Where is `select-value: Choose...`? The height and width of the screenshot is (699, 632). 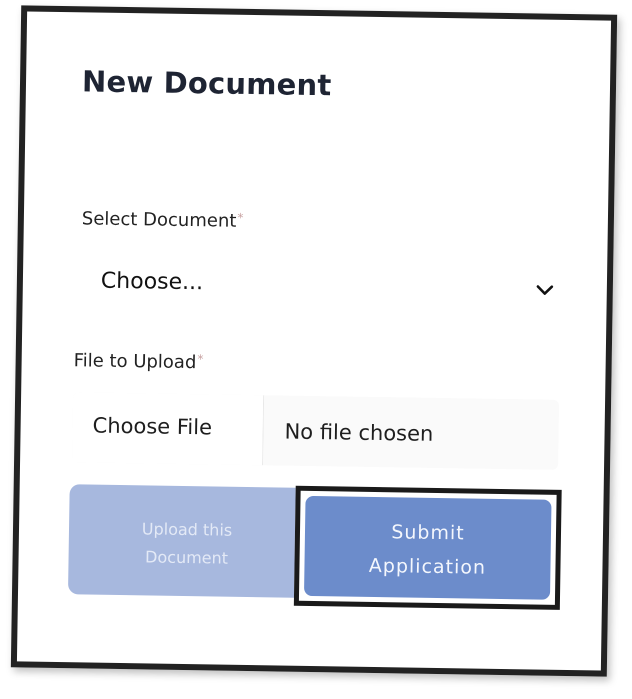
select-value: Choose... is located at coordinates (152, 282).